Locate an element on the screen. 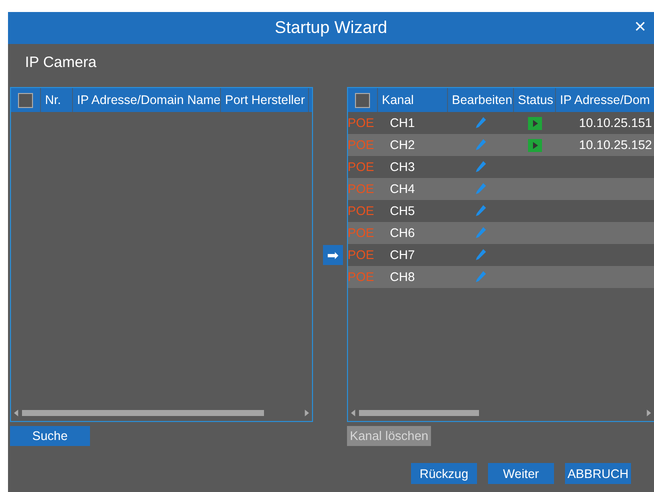  column-header: Nr. is located at coordinates (53, 100).